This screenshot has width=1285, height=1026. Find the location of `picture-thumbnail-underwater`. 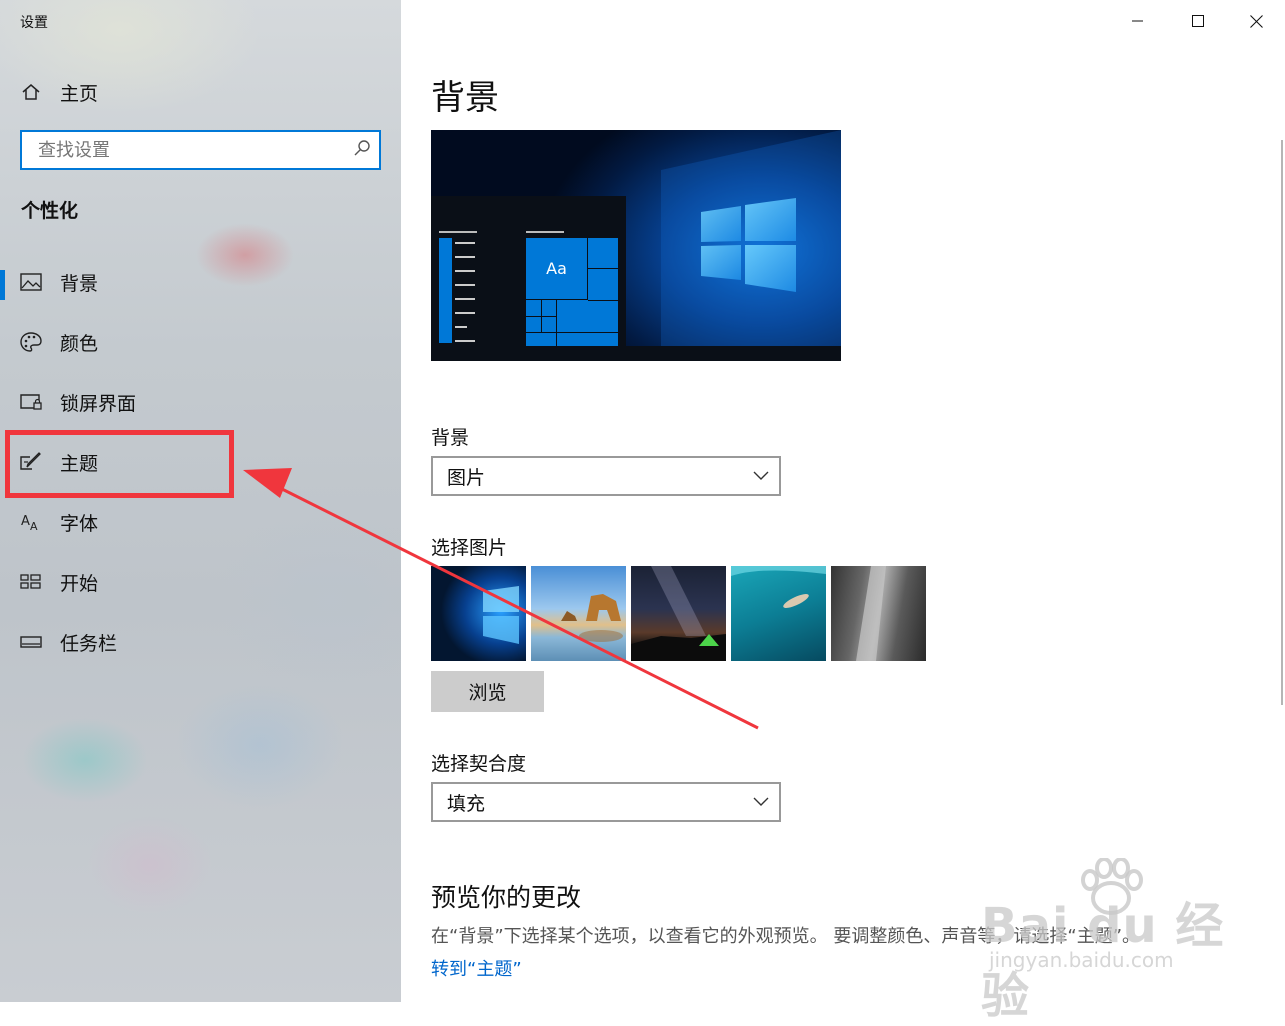

picture-thumbnail-underwater is located at coordinates (778, 613).